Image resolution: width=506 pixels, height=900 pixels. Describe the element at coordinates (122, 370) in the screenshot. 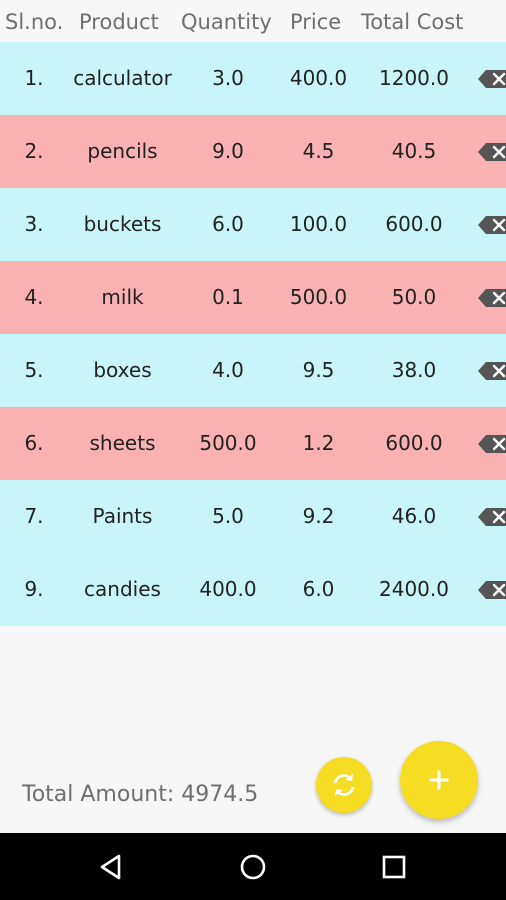

I see `row-product: boxes` at that location.